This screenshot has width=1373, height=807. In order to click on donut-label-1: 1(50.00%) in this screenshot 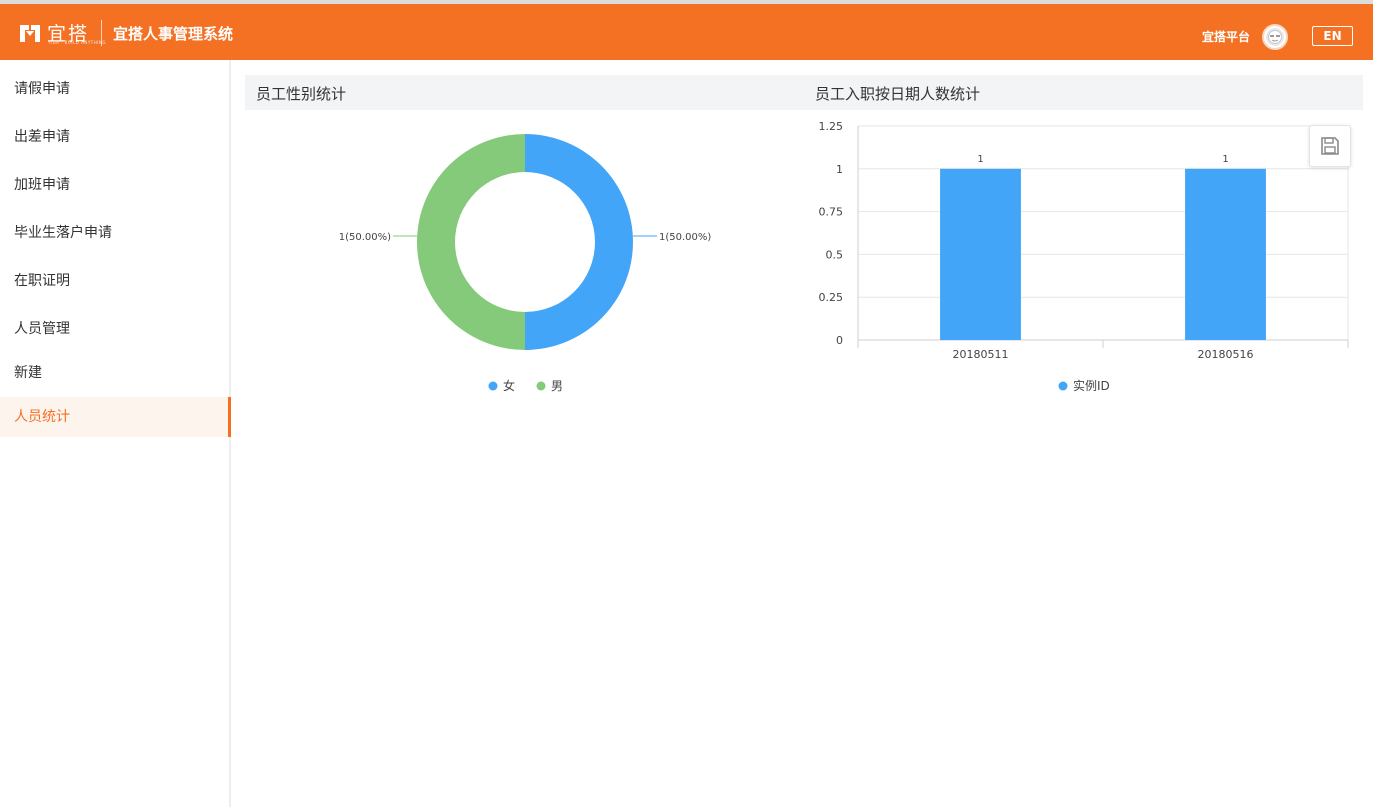, I will do `click(365, 237)`.